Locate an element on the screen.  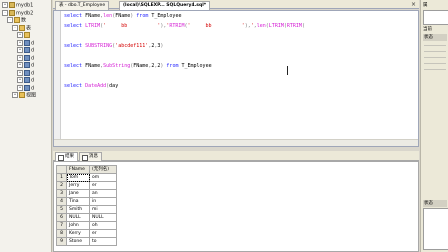
cell-fname: Jane is located at coordinates (78, 193).